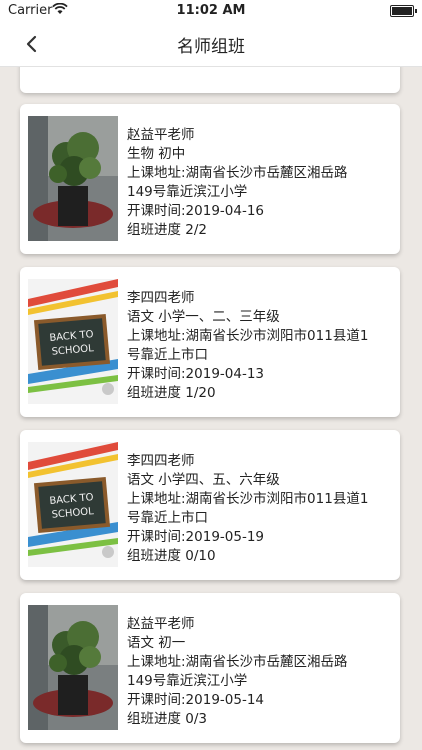 Image resolution: width=422 pixels, height=750 pixels. I want to click on page-title: 名师组班, so click(211, 47).